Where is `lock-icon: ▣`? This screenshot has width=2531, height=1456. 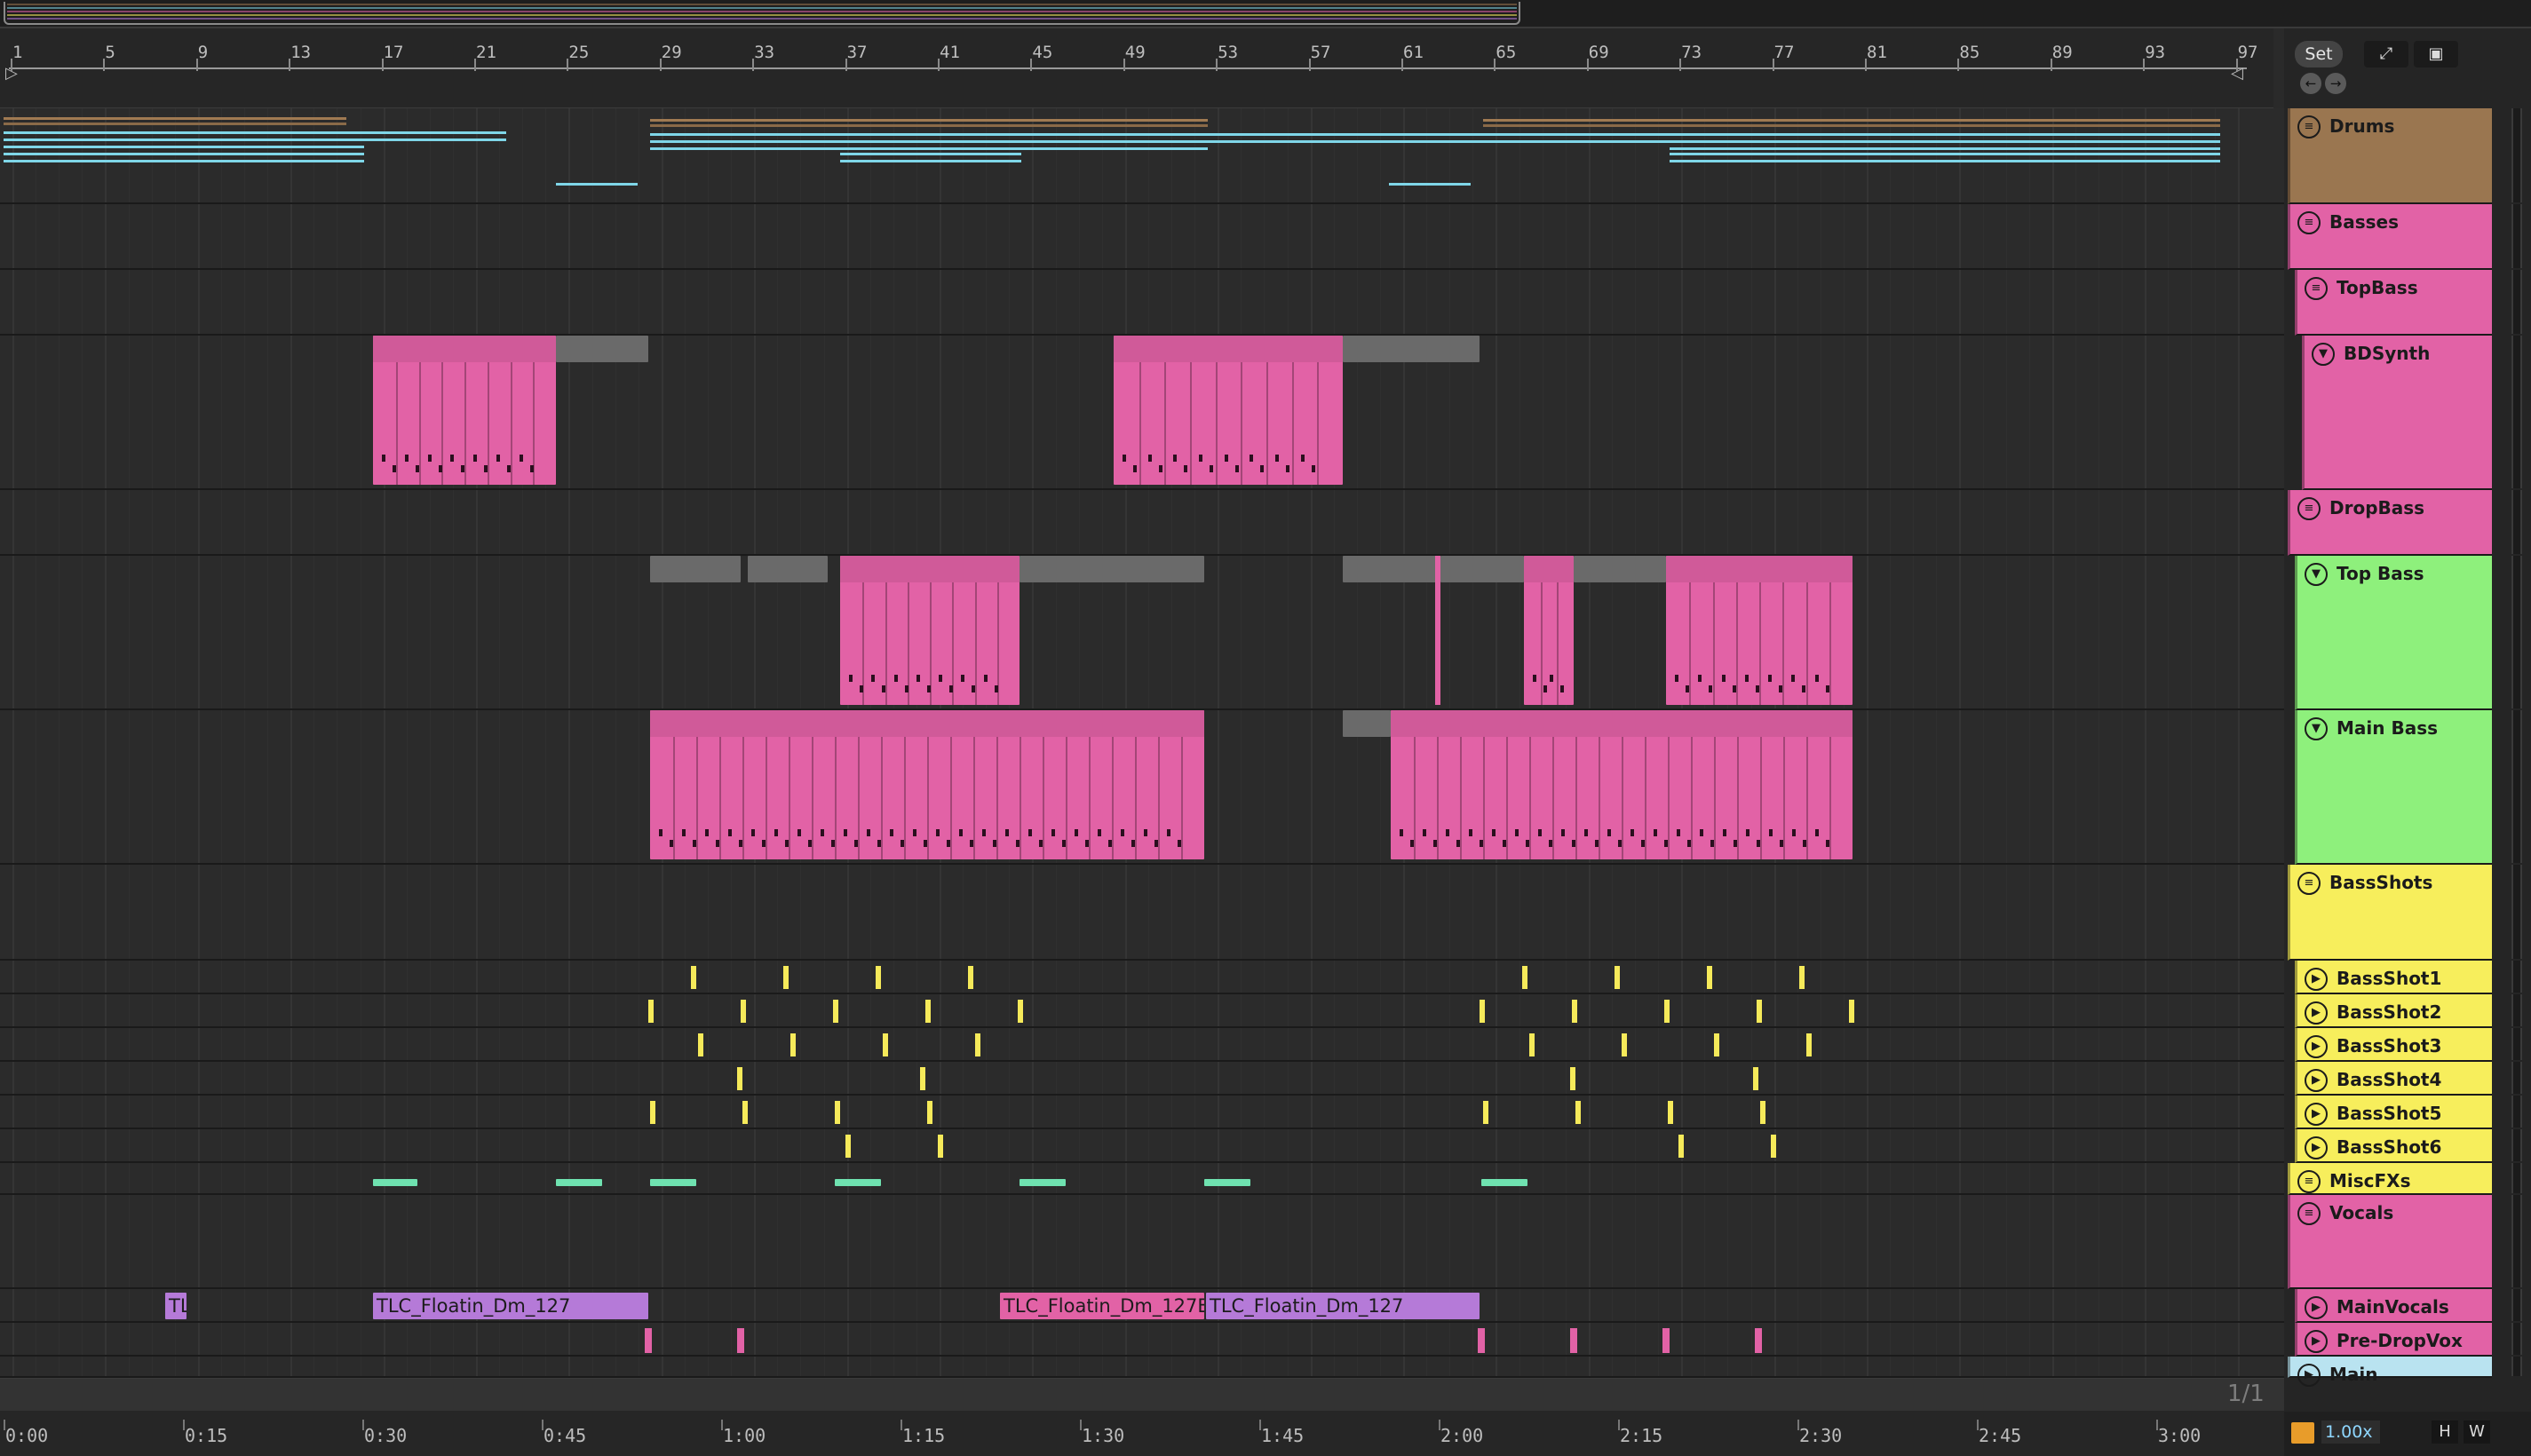 lock-icon: ▣ is located at coordinates (2436, 54).